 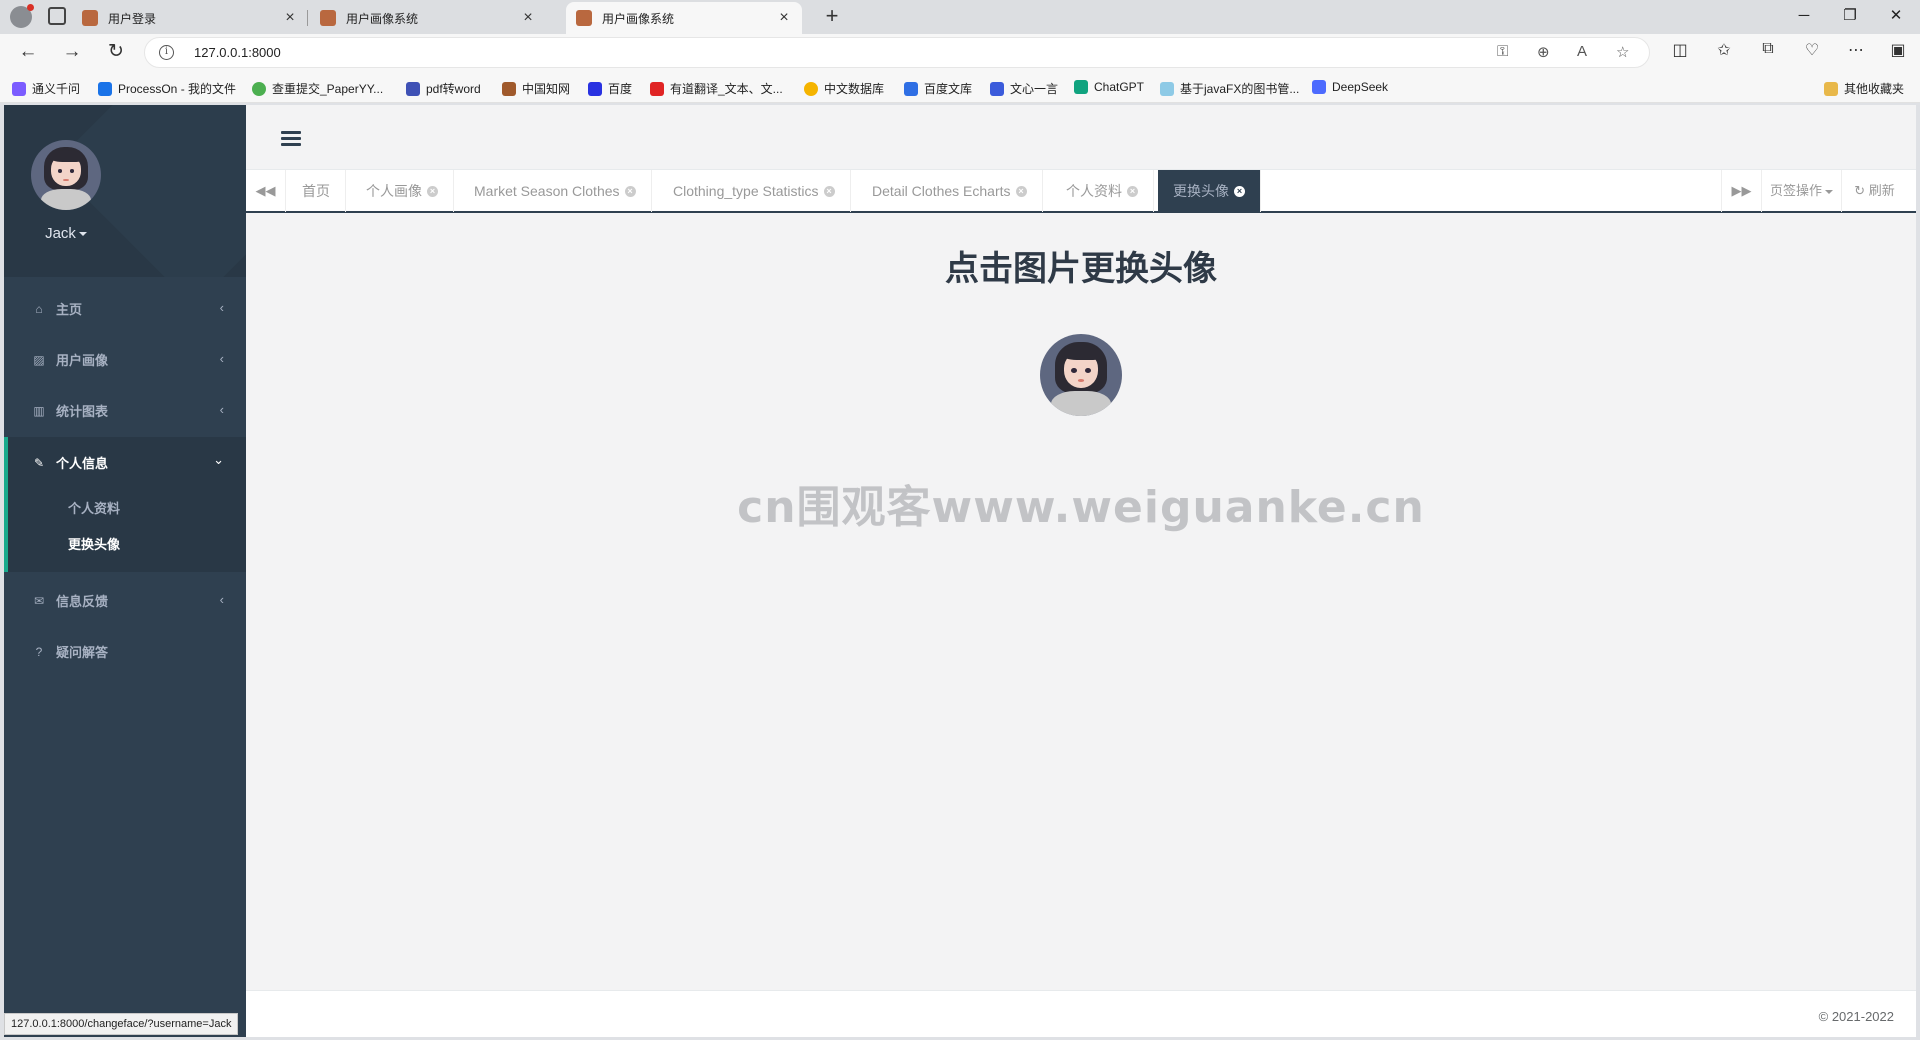 I want to click on refresh-button: ↻ 刷新, so click(x=1874, y=191).